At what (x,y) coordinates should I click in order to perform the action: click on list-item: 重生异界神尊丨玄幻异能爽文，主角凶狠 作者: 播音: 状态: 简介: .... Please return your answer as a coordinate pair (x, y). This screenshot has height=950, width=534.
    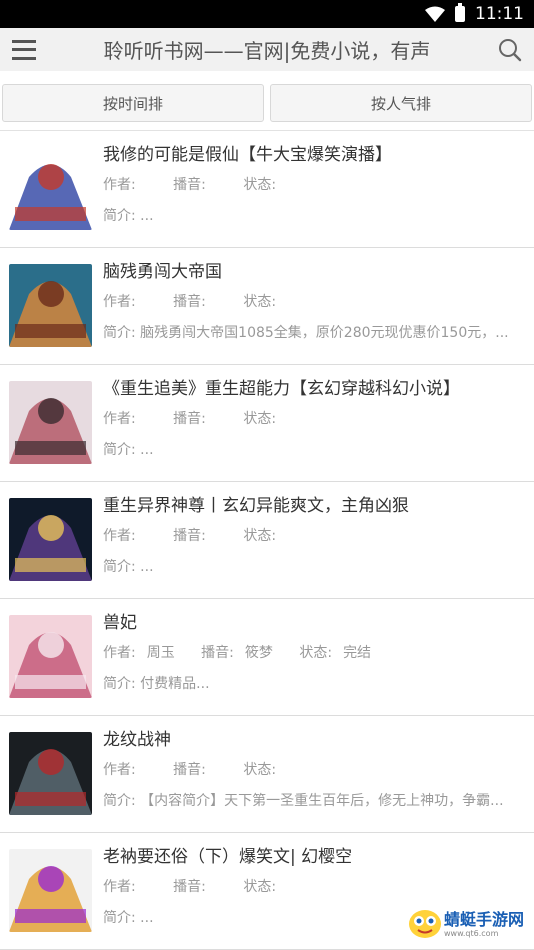
    Looking at the image, I should click on (267, 540).